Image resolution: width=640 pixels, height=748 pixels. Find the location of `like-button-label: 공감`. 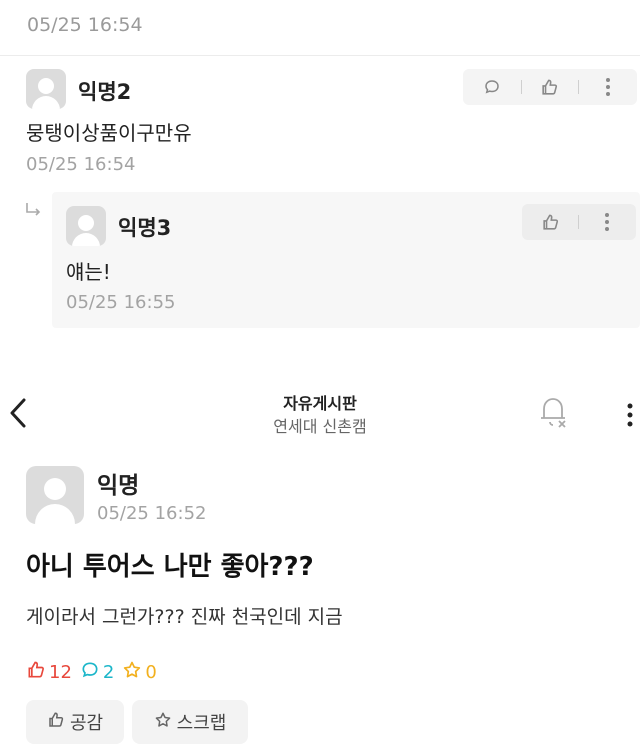

like-button-label: 공감 is located at coordinates (86, 723).